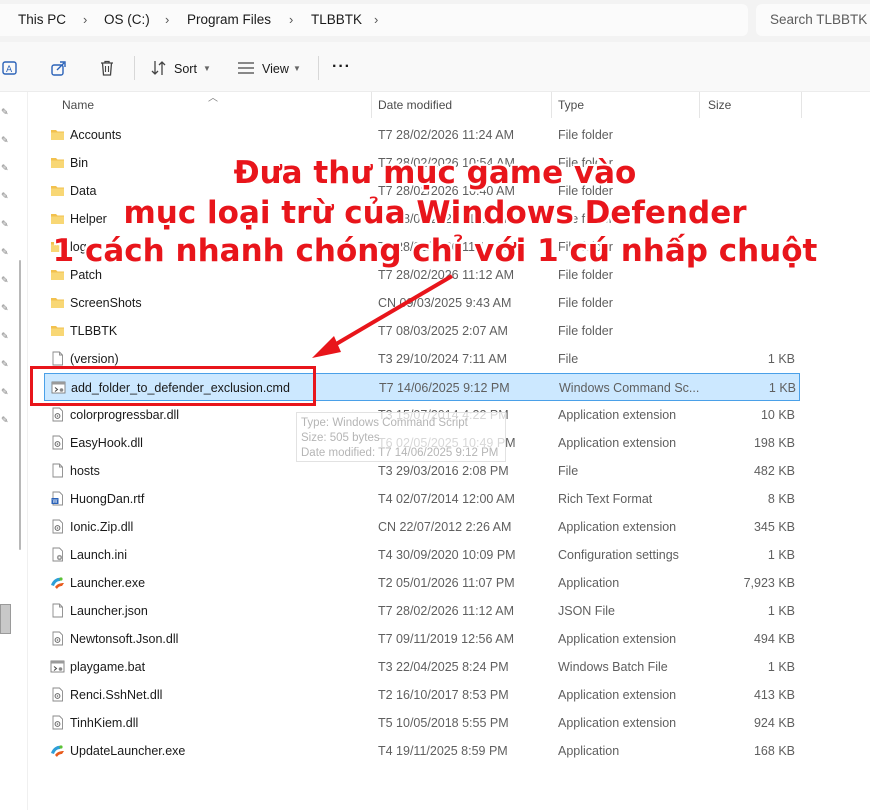 This screenshot has height=810, width=870. Describe the element at coordinates (5, 619) in the screenshot. I see `nav-scroll-thumb` at that location.